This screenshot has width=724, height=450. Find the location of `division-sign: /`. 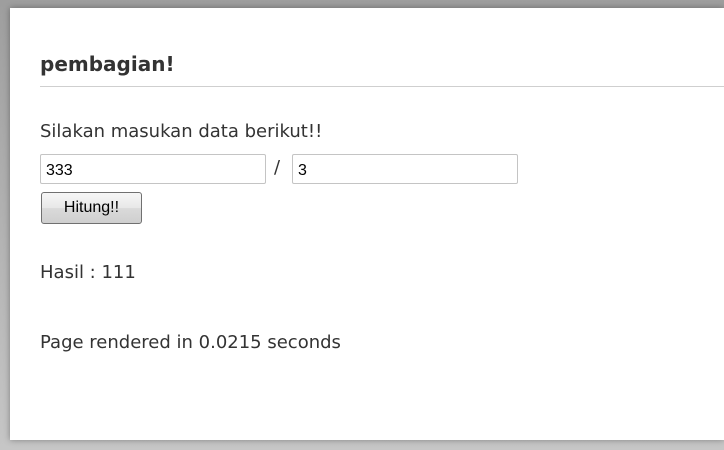

division-sign: / is located at coordinates (277, 167).